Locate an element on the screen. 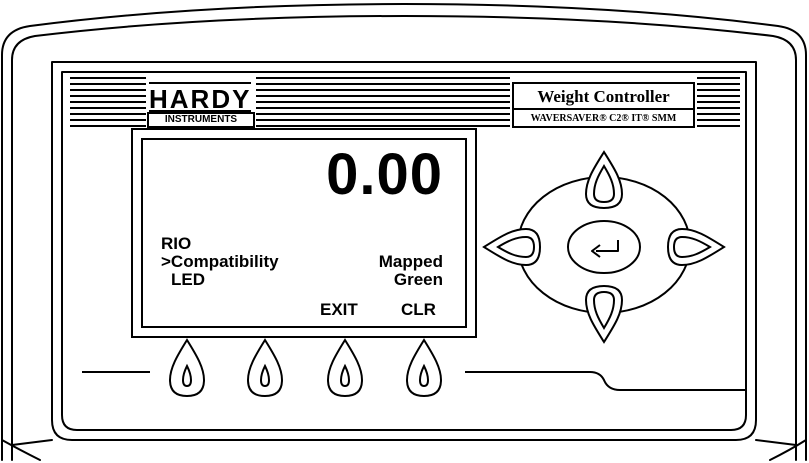 This screenshot has width=809, height=463. weight-readout: 0.00 is located at coordinates (384, 174).